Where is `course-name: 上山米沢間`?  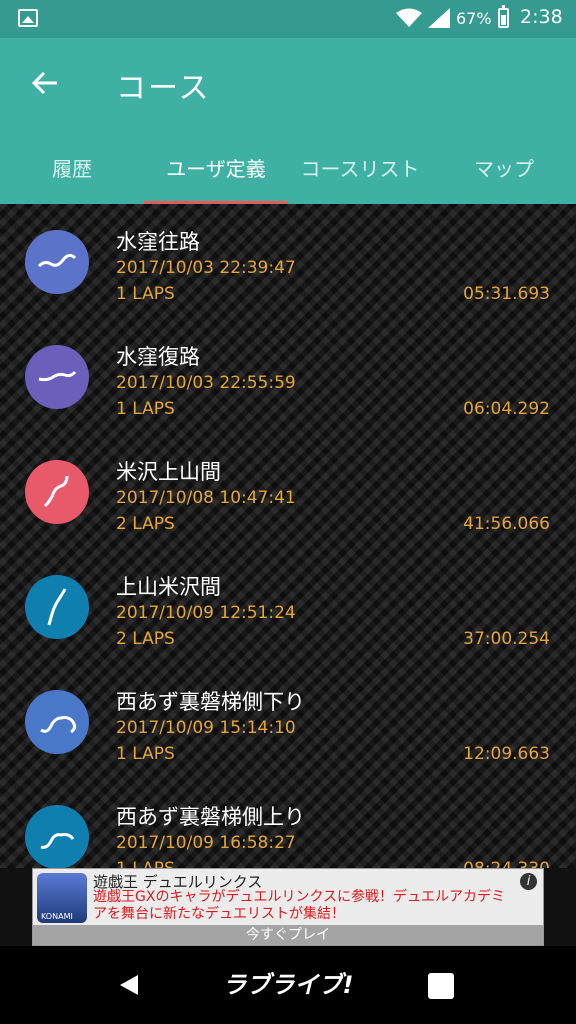 course-name: 上山米沢間 is located at coordinates (168, 587).